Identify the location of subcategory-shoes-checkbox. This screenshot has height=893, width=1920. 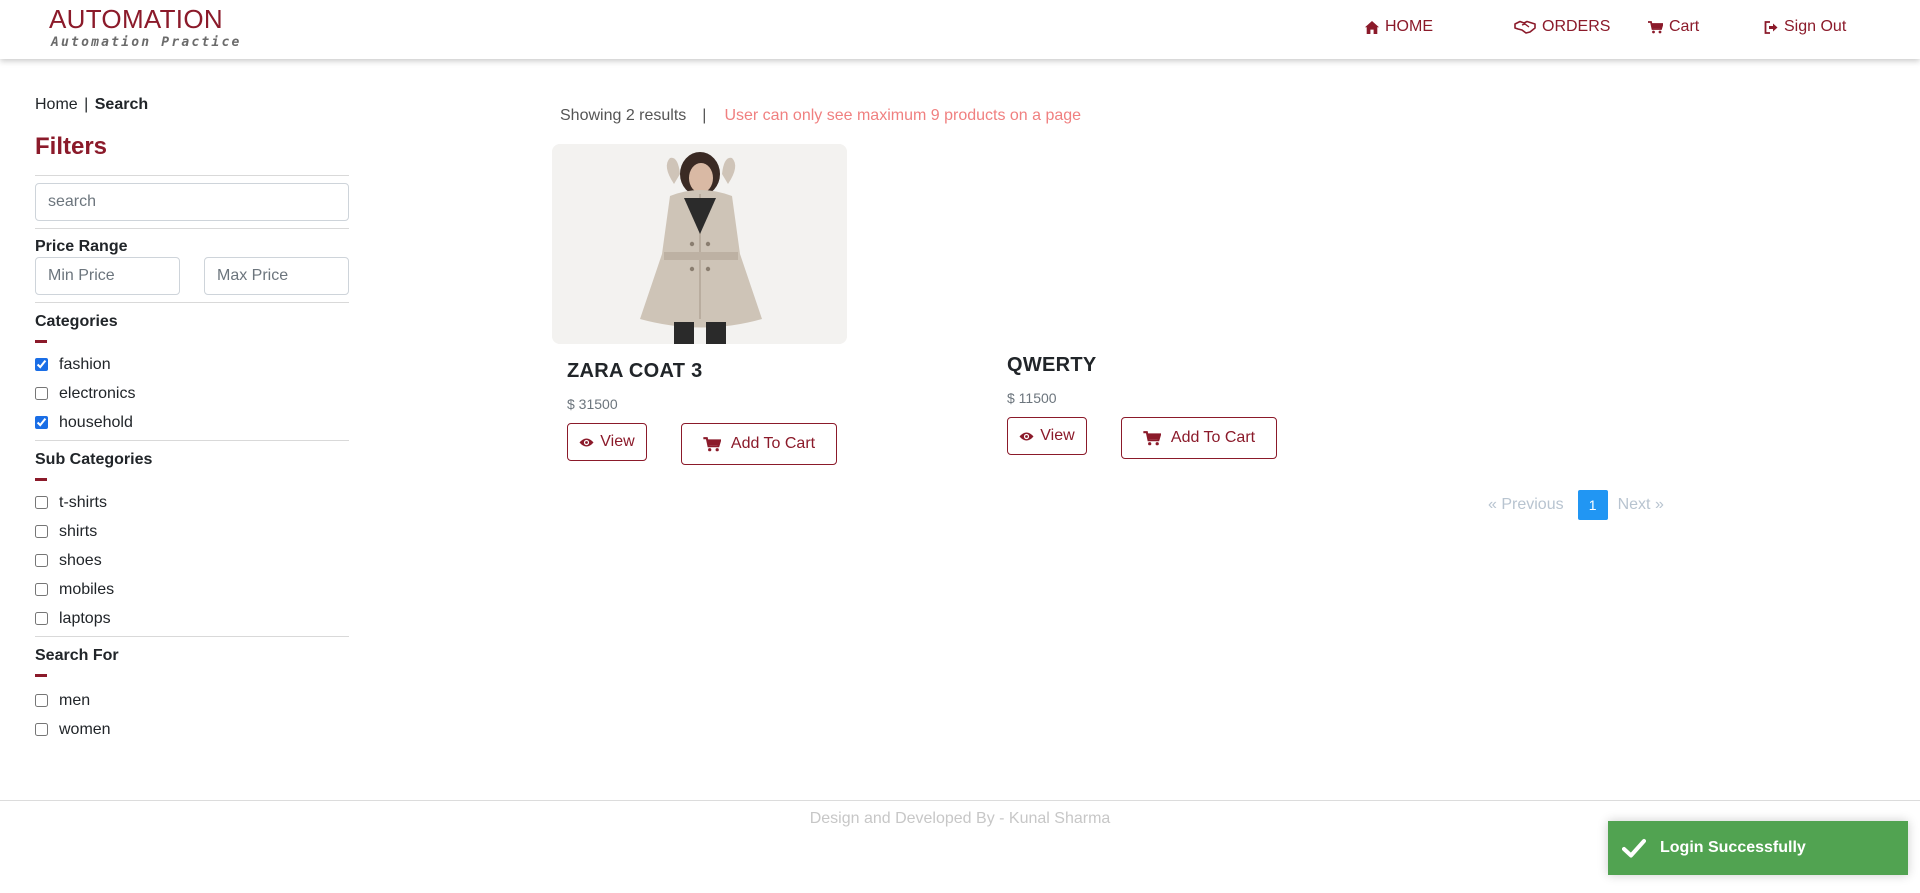
(41, 560).